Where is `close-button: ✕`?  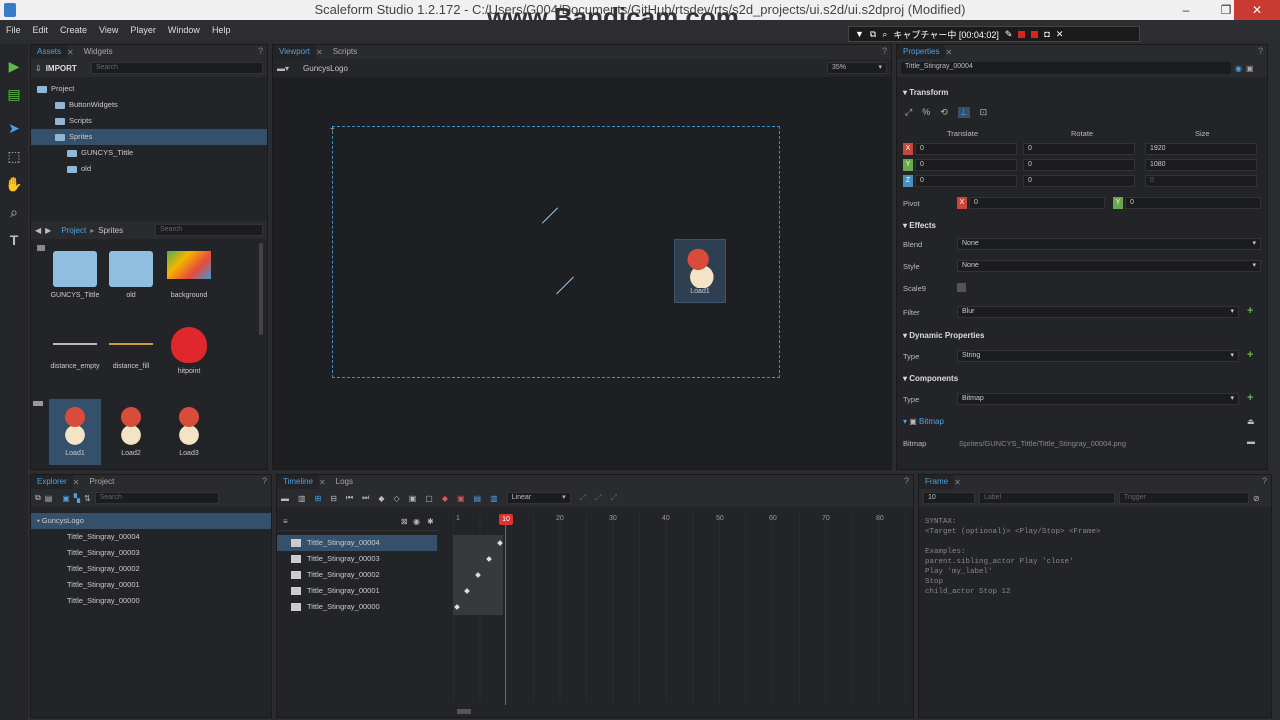 close-button: ✕ is located at coordinates (1257, 10).